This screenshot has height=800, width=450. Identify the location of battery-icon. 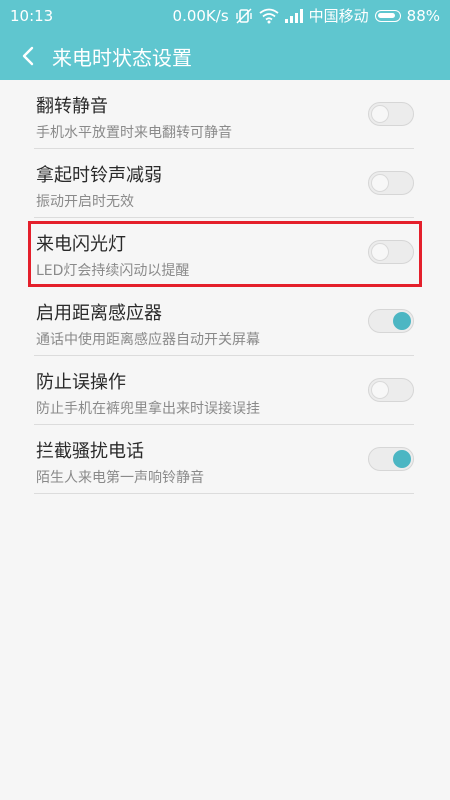
(387, 15).